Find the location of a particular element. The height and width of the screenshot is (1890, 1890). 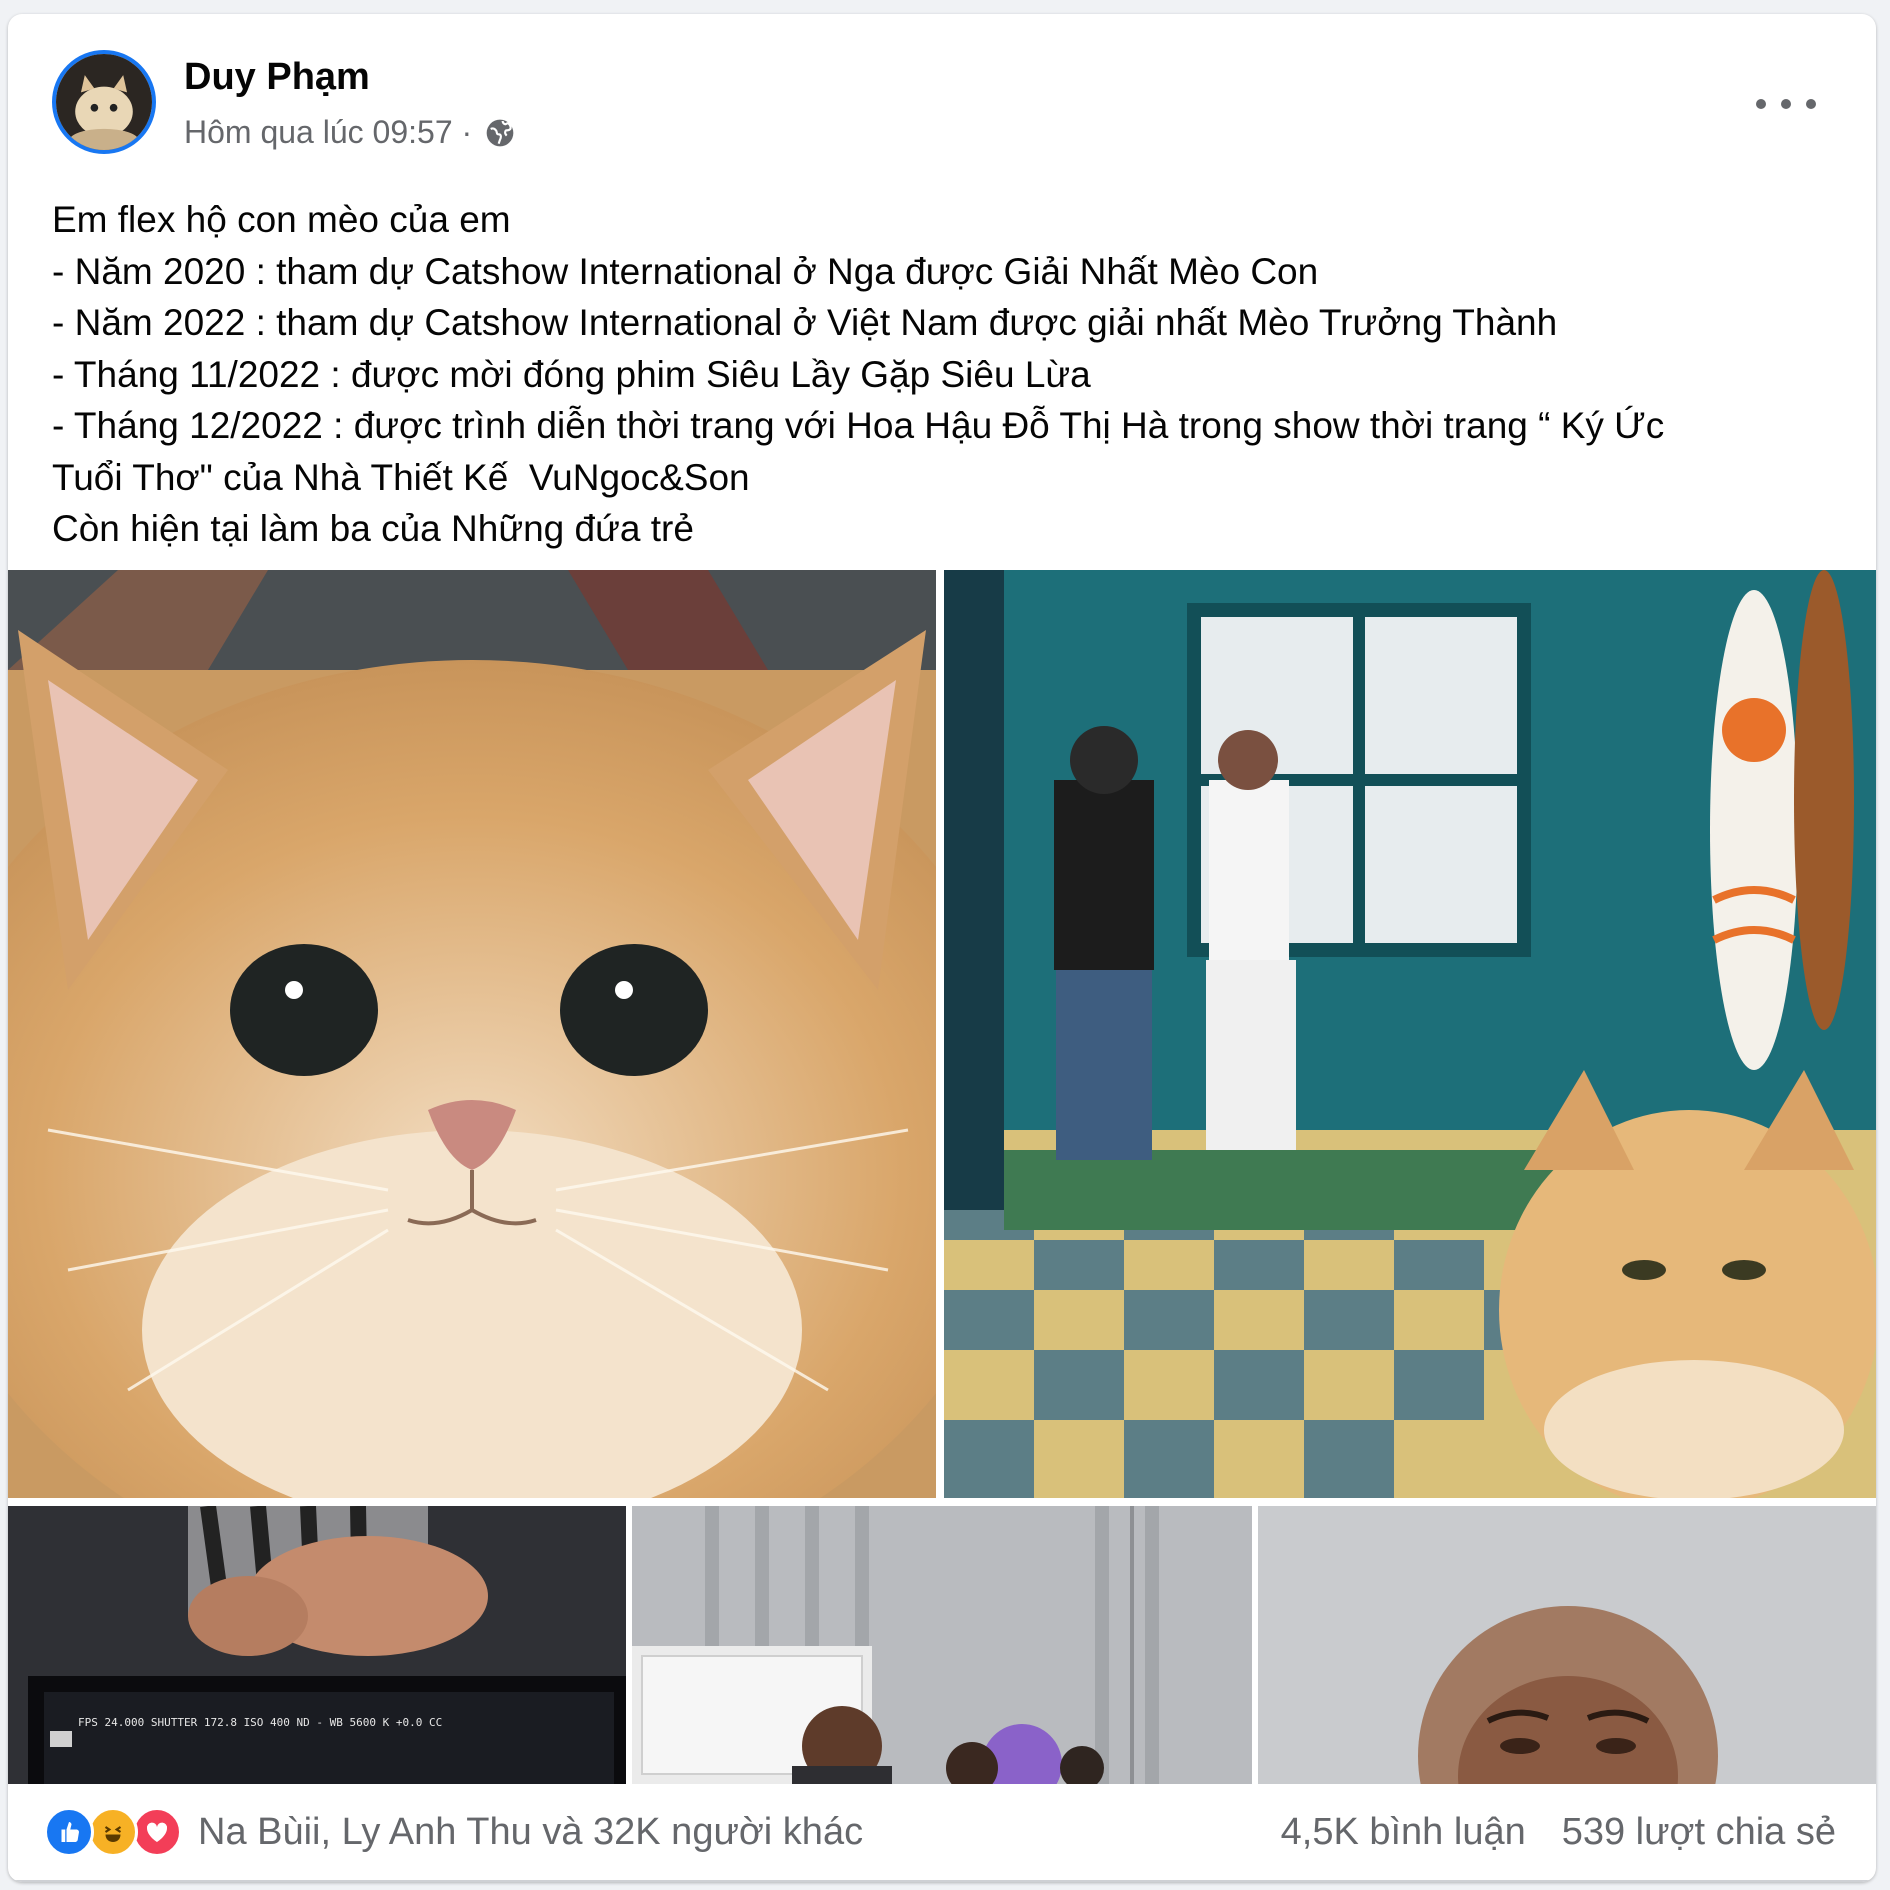

avatar is located at coordinates (104, 102).